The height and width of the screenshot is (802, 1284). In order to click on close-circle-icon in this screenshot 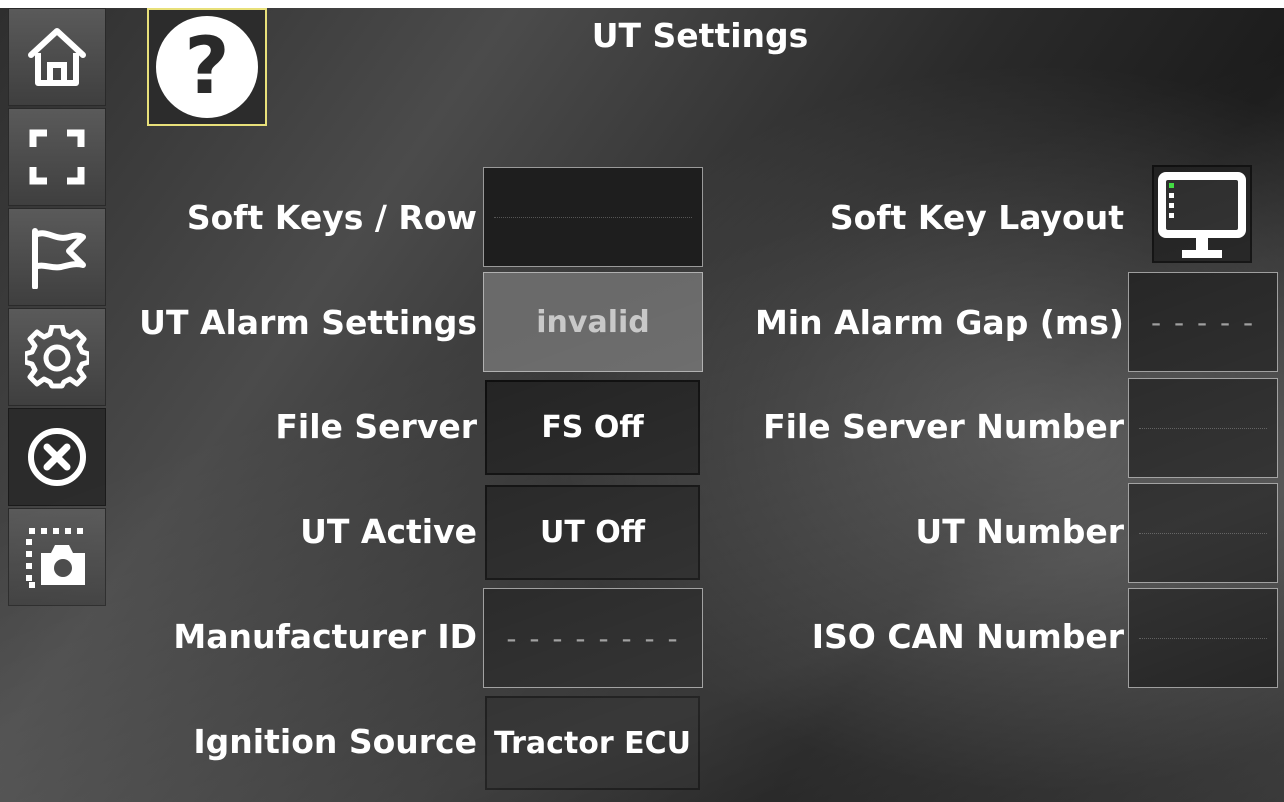, I will do `click(57, 457)`.